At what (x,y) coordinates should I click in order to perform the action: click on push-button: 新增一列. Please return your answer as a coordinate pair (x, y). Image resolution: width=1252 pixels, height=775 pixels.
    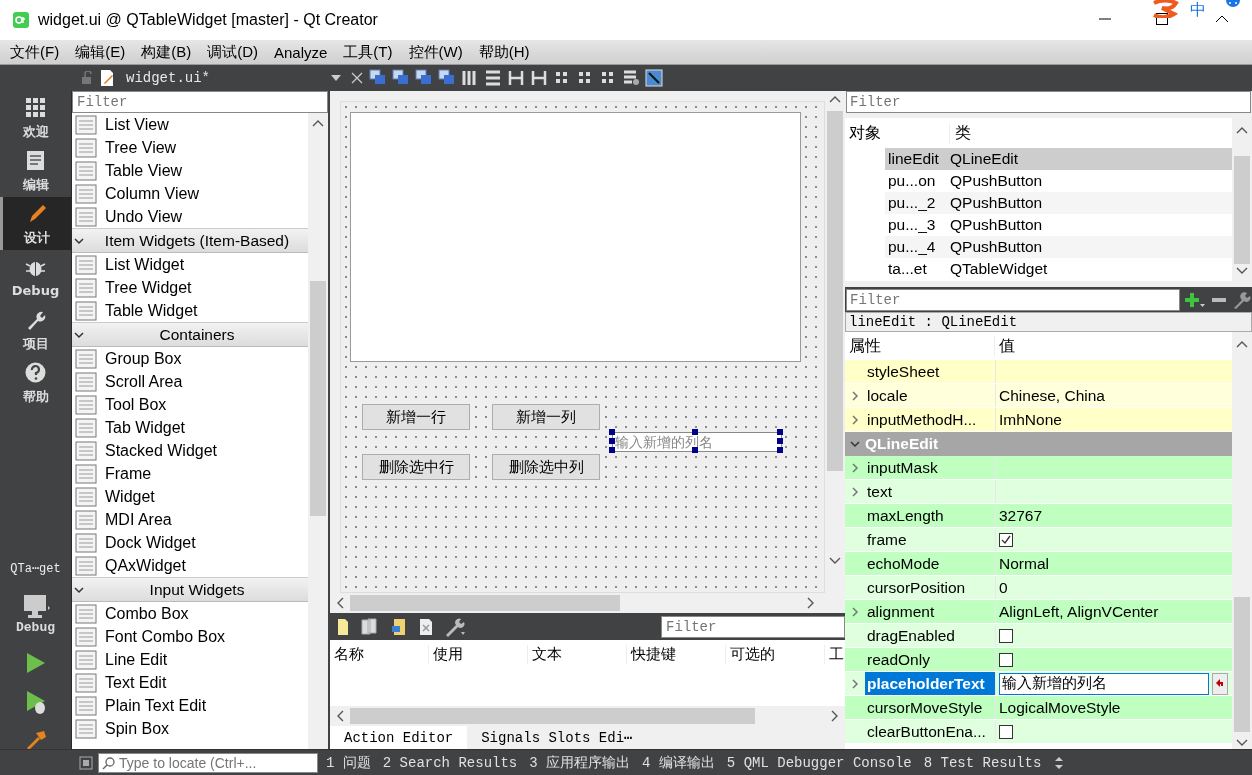
    Looking at the image, I should click on (546, 417).